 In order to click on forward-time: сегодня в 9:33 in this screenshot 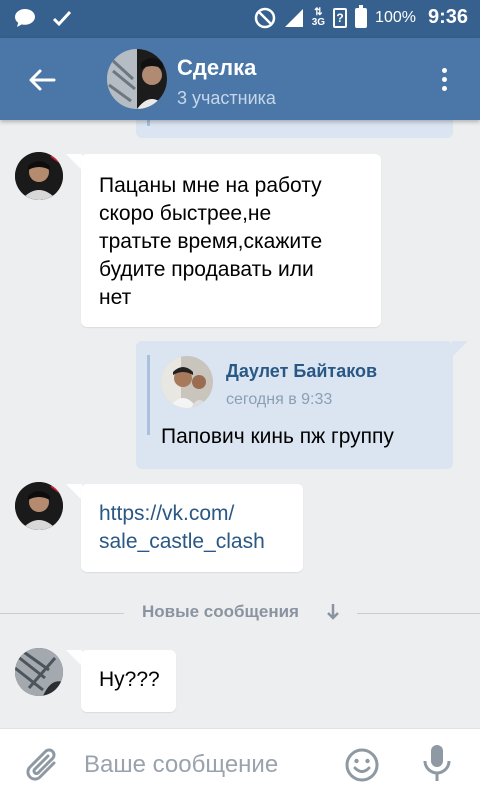, I will do `click(279, 399)`.